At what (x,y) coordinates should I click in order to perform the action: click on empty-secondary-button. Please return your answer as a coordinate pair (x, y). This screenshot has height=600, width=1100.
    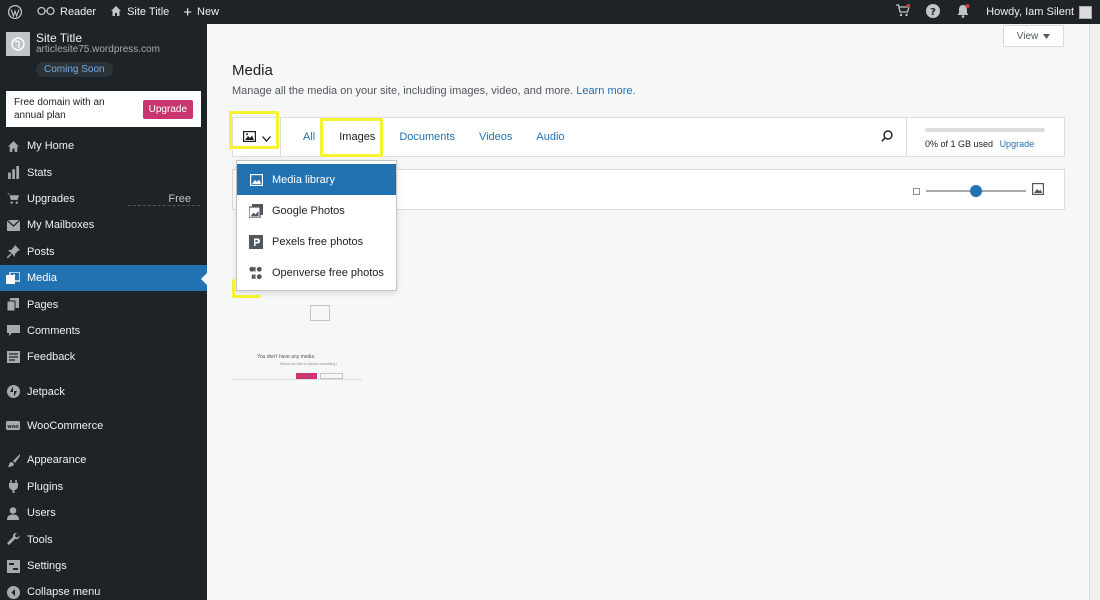
    Looking at the image, I should click on (331, 376).